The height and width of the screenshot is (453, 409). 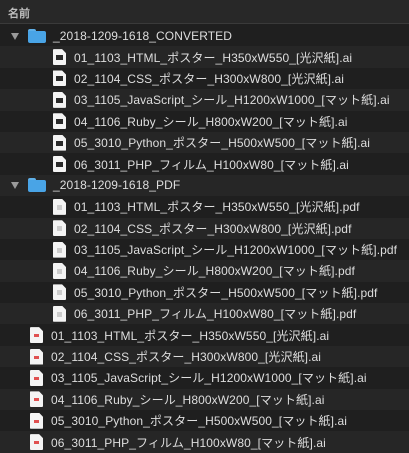 What do you see at coordinates (214, 271) in the screenshot?
I see `item-label: 04_1106_Ruby_シール_H800xW200_[マット紙].pdf` at bounding box center [214, 271].